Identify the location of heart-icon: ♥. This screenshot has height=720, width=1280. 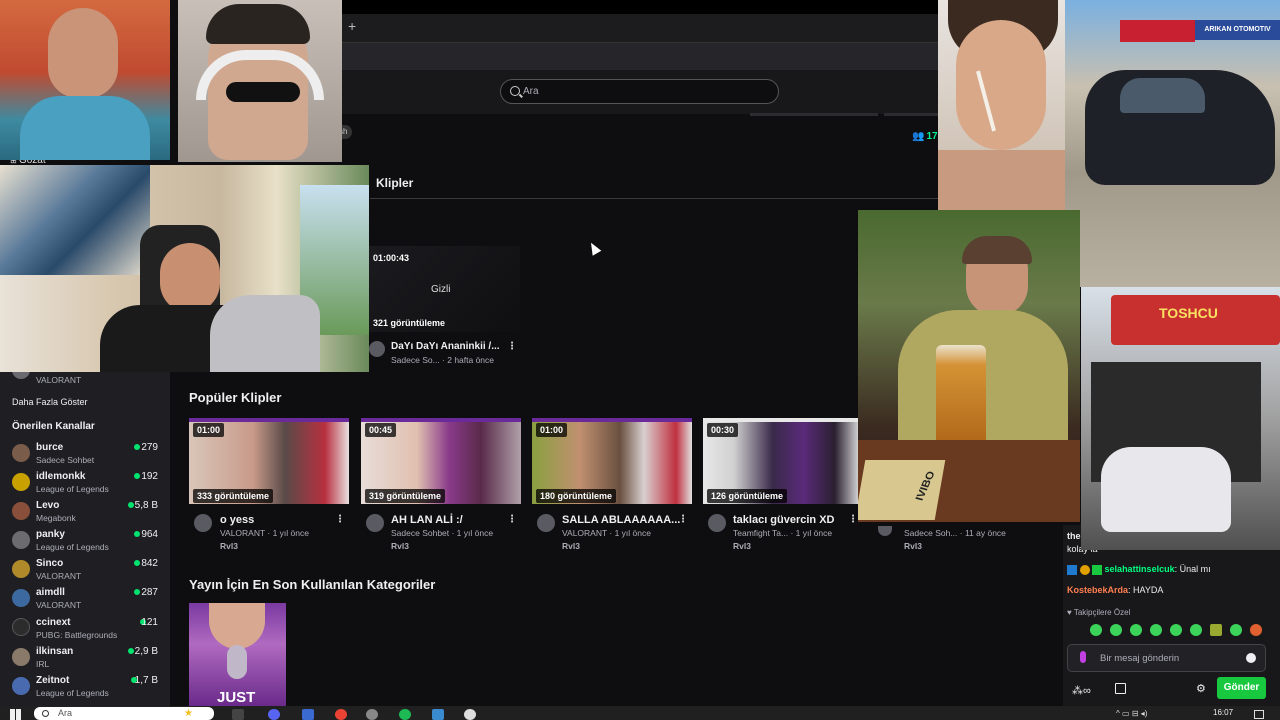
(1070, 612).